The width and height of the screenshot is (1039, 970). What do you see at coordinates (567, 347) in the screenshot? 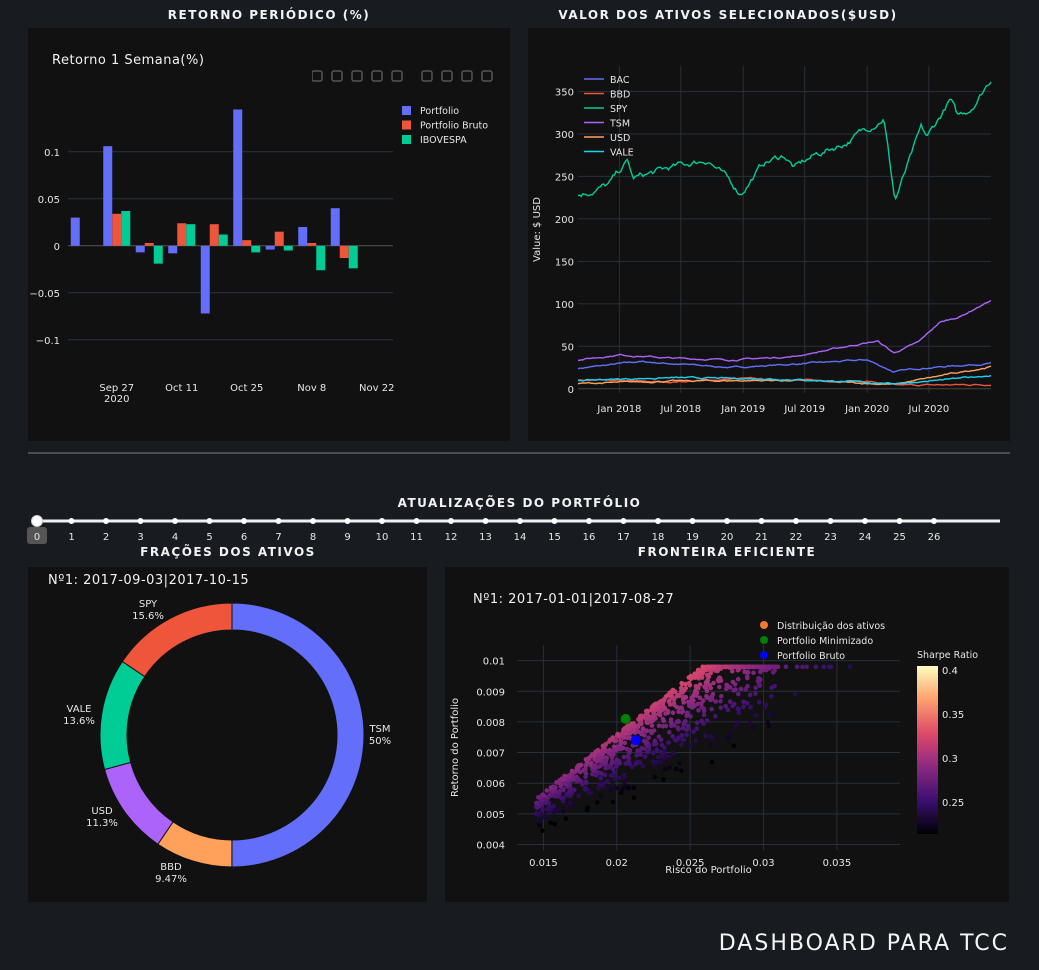
I see `assets-ytick-label: 50` at bounding box center [567, 347].